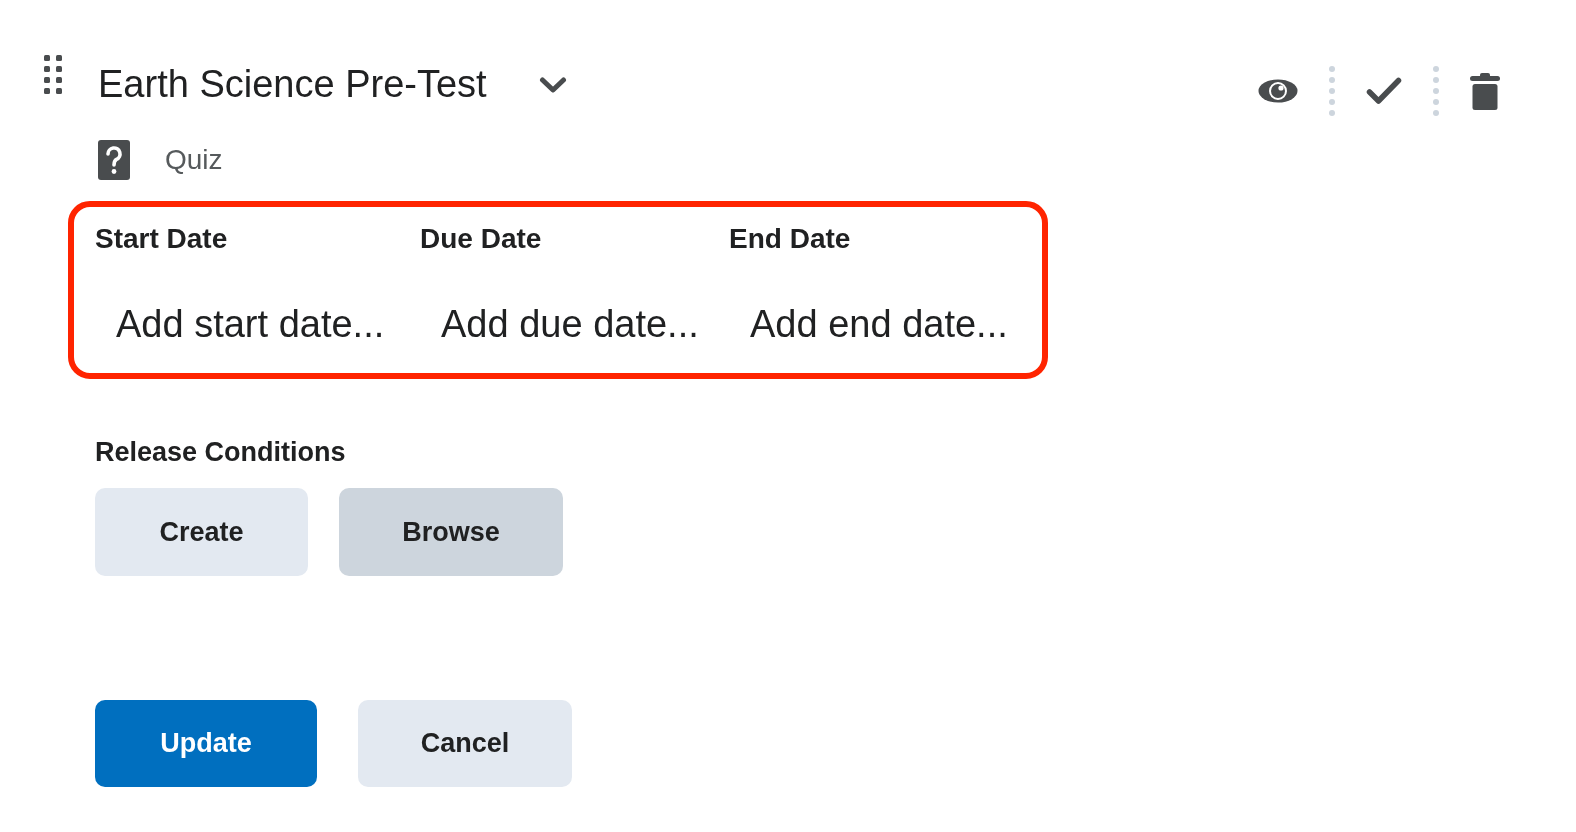 The width and height of the screenshot is (1576, 832). What do you see at coordinates (194, 160) in the screenshot?
I see `item-type-label: Quiz` at bounding box center [194, 160].